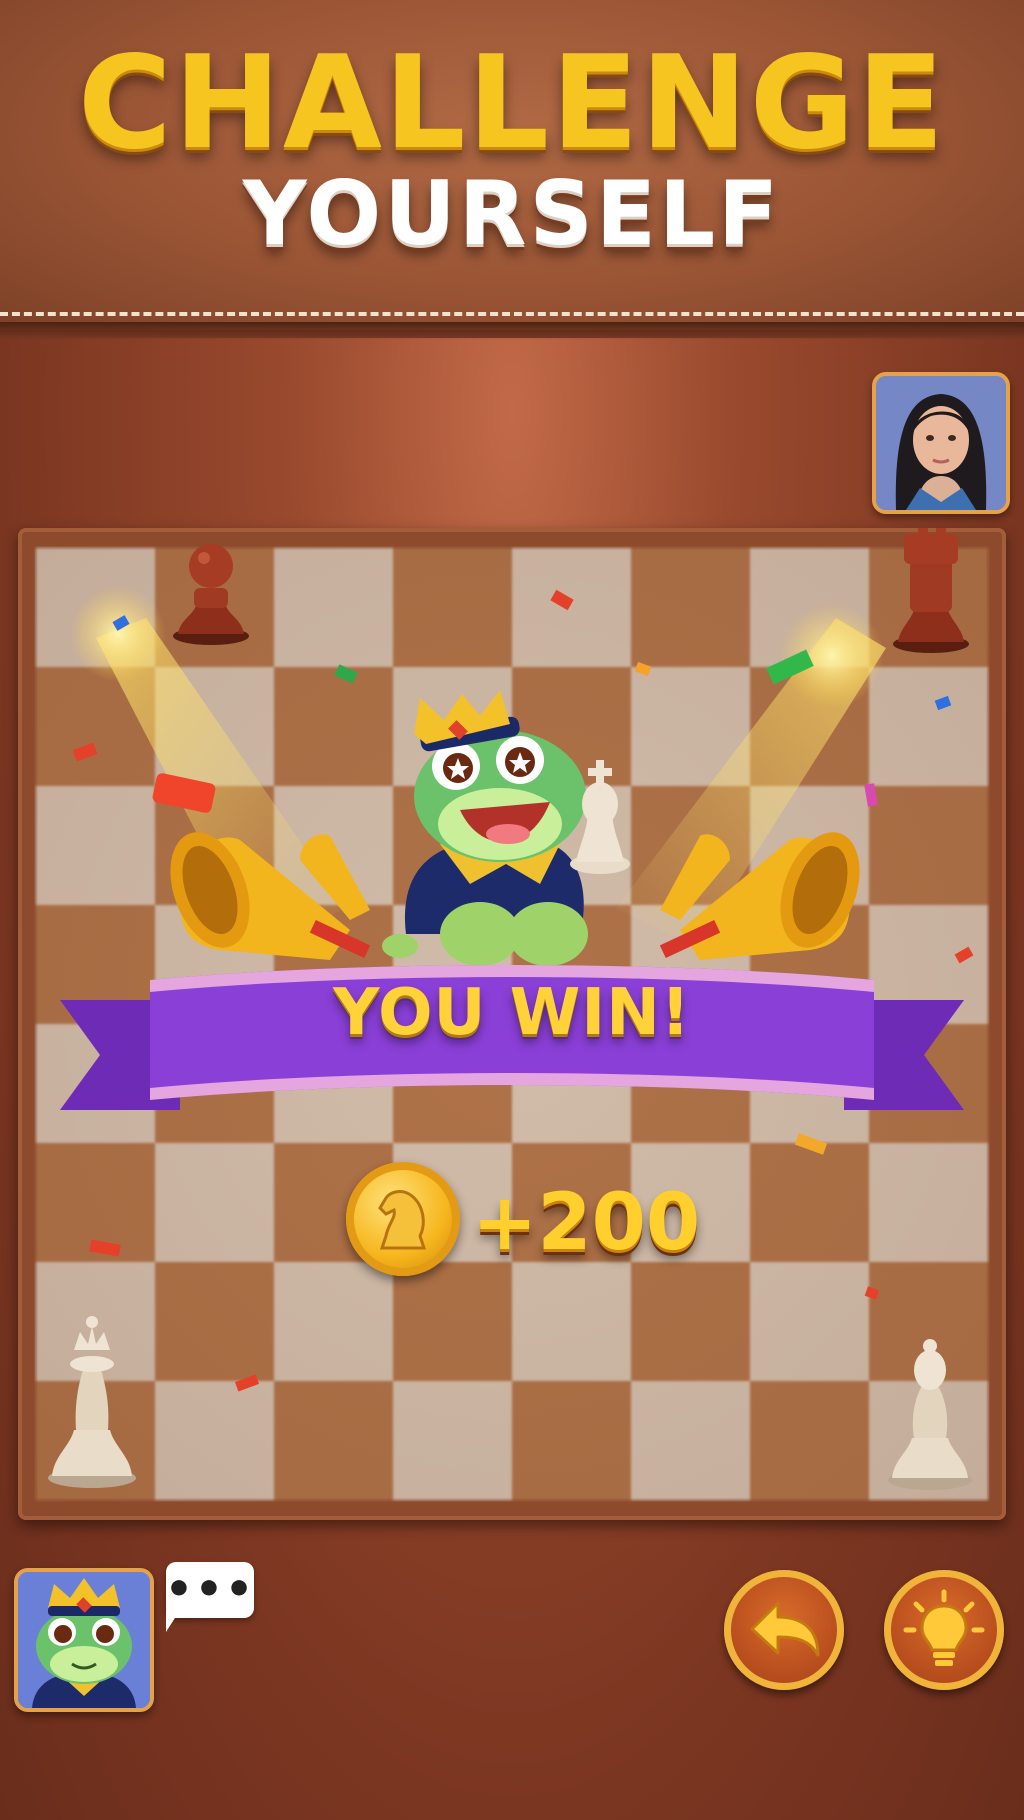 This screenshot has width=1024, height=1820. I want to click on frog-king-avatar-icon, so click(84, 1640).